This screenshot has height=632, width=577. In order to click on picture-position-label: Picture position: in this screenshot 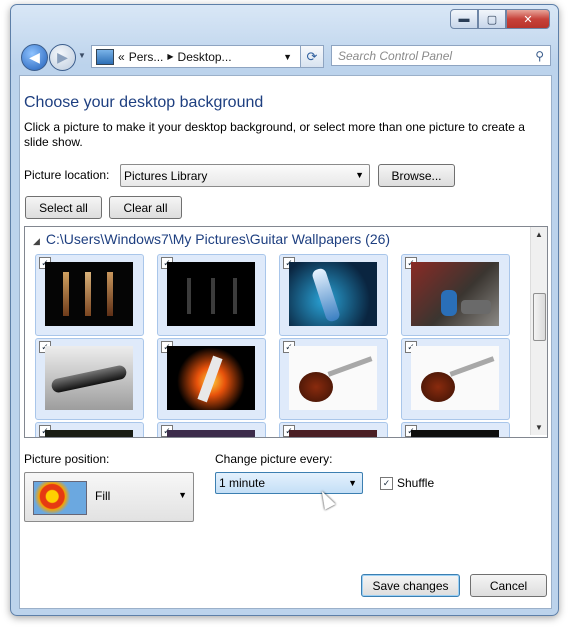, I will do `click(67, 459)`.